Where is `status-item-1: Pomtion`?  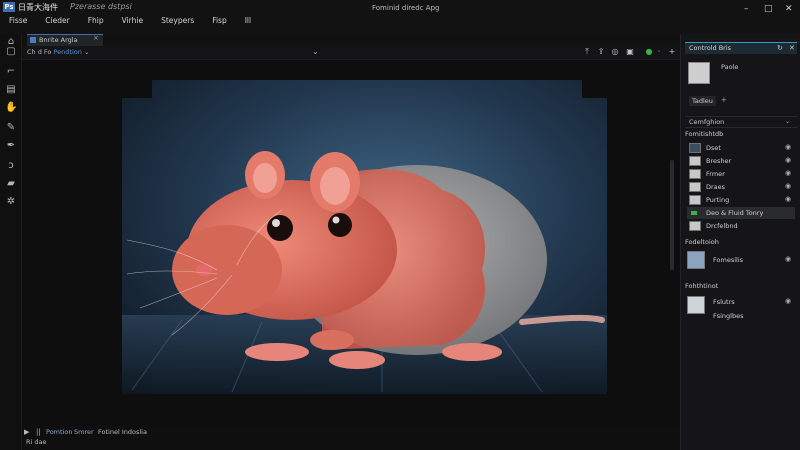 status-item-1: Pomtion is located at coordinates (59, 432).